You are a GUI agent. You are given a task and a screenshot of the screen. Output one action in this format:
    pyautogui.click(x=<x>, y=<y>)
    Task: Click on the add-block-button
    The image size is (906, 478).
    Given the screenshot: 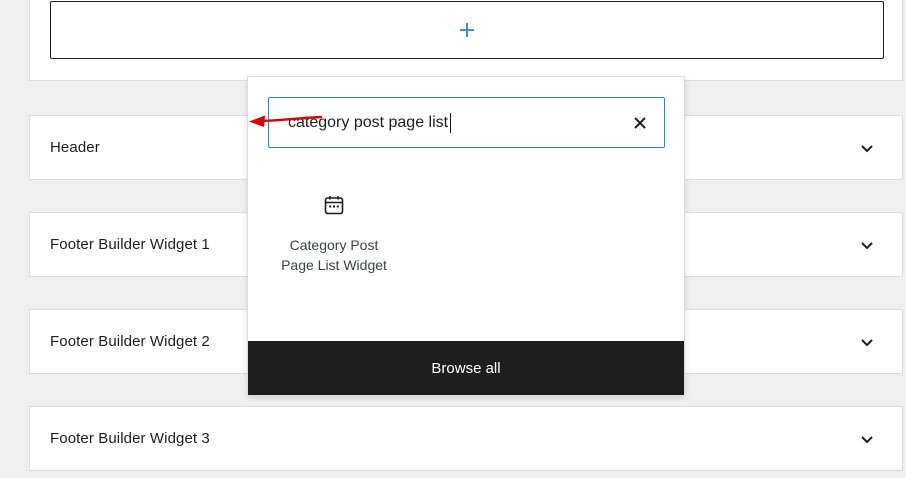 What is the action you would take?
    pyautogui.click(x=467, y=30)
    